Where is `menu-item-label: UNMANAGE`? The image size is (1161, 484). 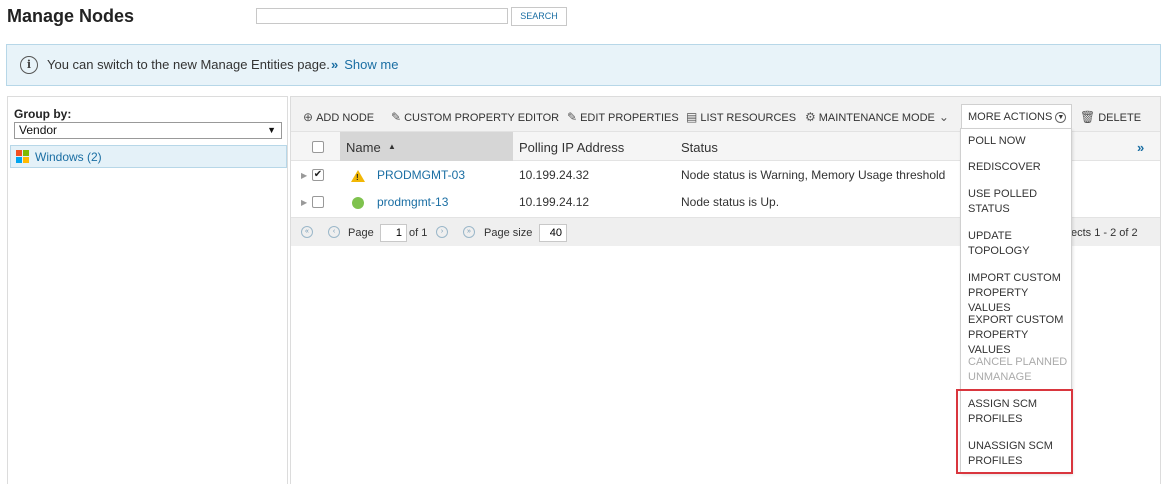 menu-item-label: UNMANAGE is located at coordinates (1000, 377).